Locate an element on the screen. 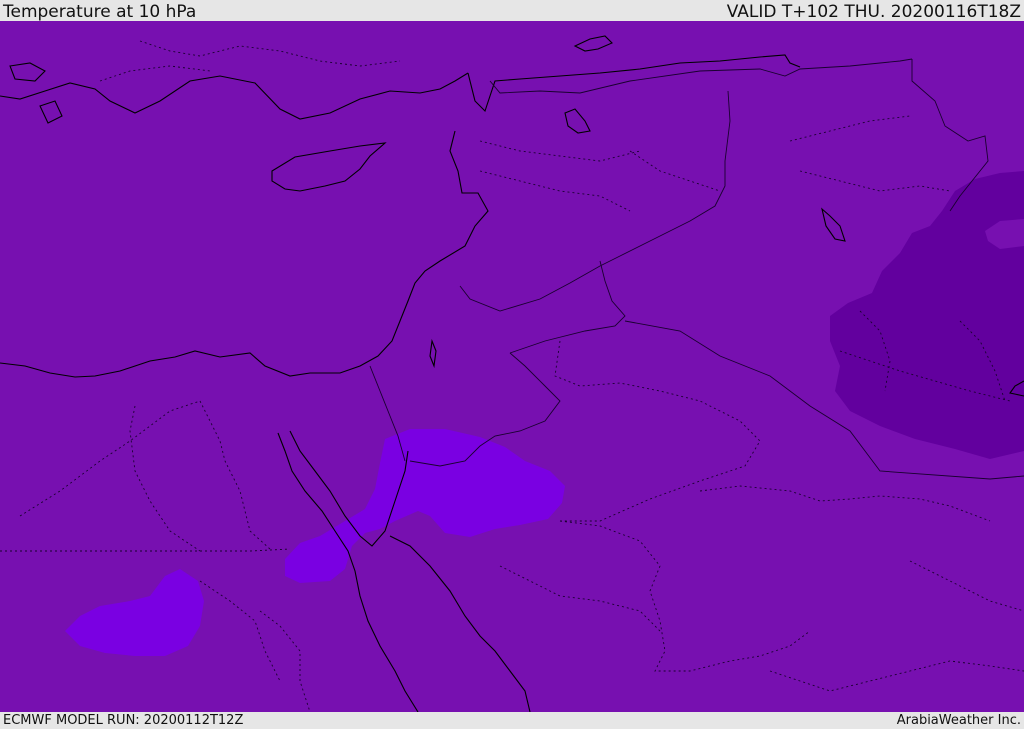 The height and width of the screenshot is (729, 1024). credit-label: ArabiaWeather Inc. is located at coordinates (958, 720).